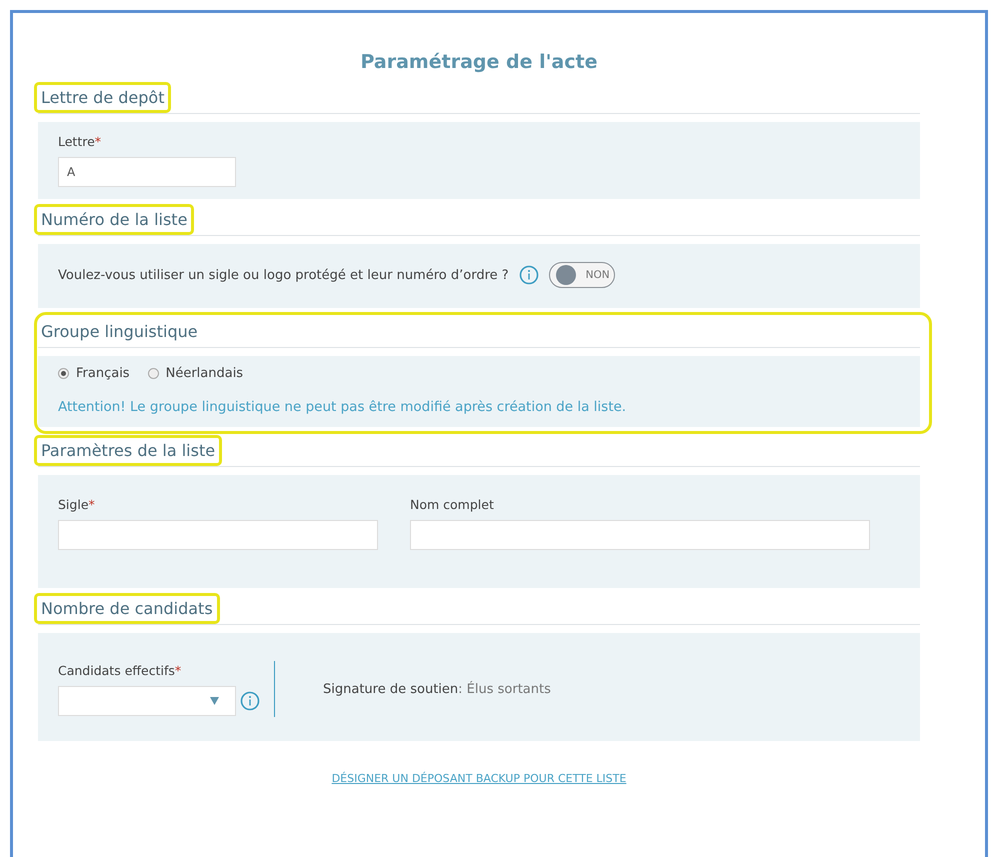  What do you see at coordinates (581, 275) in the screenshot?
I see `toggle-switch: NON` at bounding box center [581, 275].